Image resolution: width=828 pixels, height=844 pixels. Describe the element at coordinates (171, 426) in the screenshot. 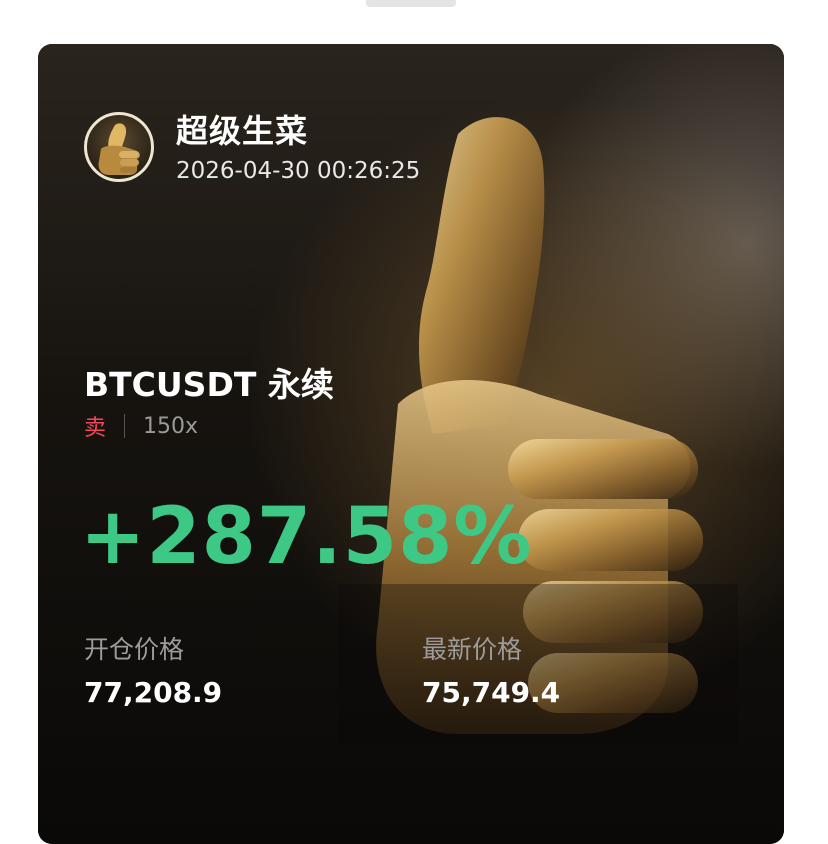

I see `leverage: 150x` at that location.